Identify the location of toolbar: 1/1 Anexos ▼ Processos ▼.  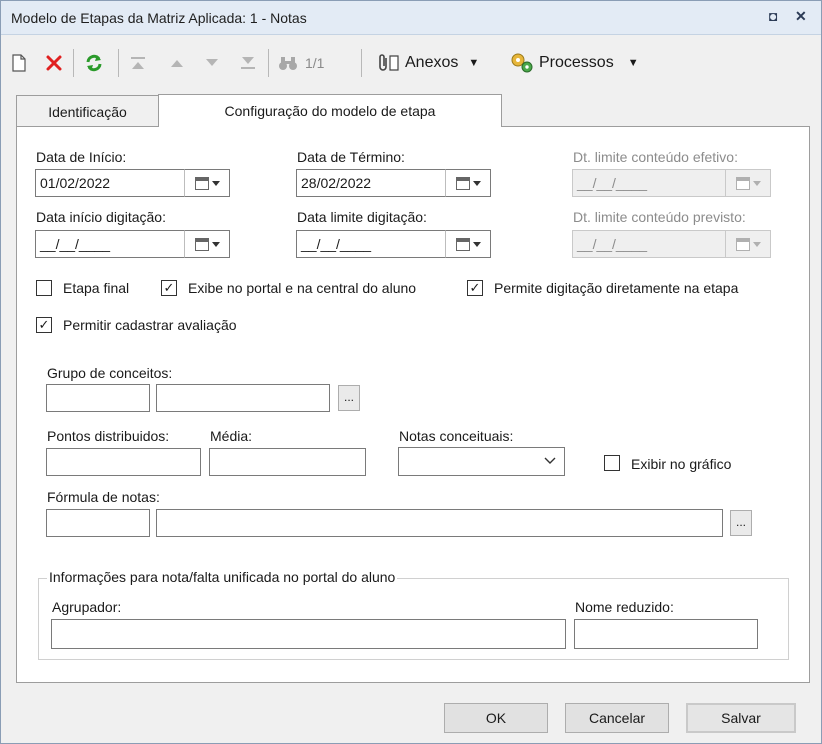
(411, 63).